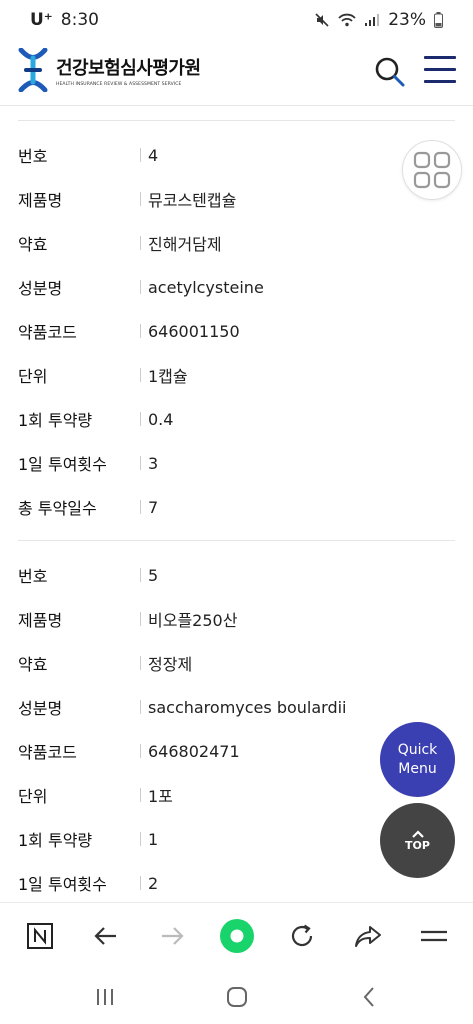  Describe the element at coordinates (417, 749) in the screenshot. I see `quick-menu-label-line1: Quick` at that location.